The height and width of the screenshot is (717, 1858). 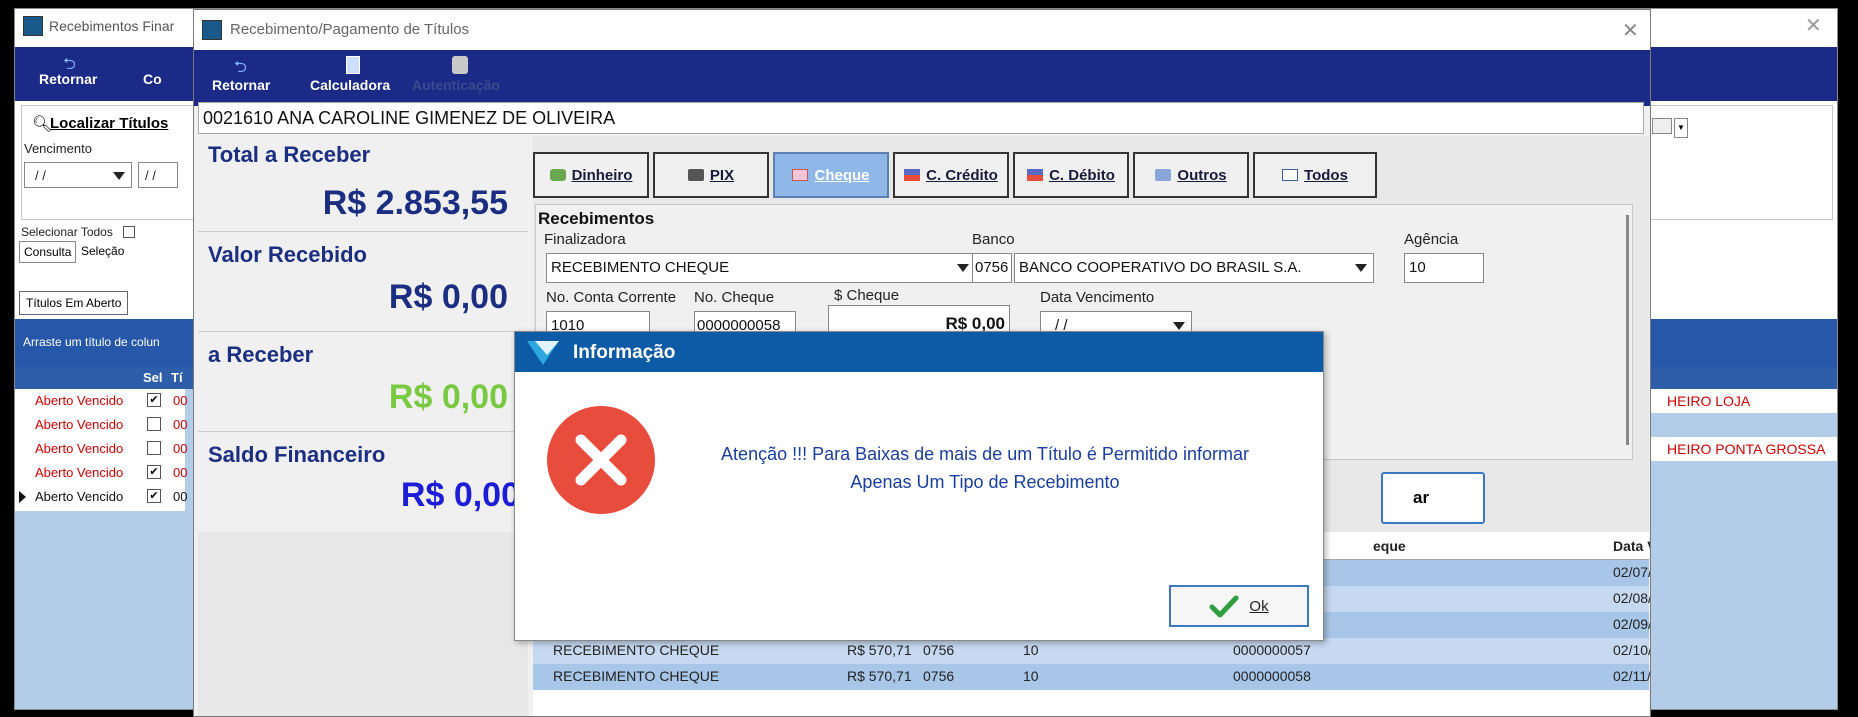 I want to click on received-label: Valor Recebido, so click(x=287, y=254).